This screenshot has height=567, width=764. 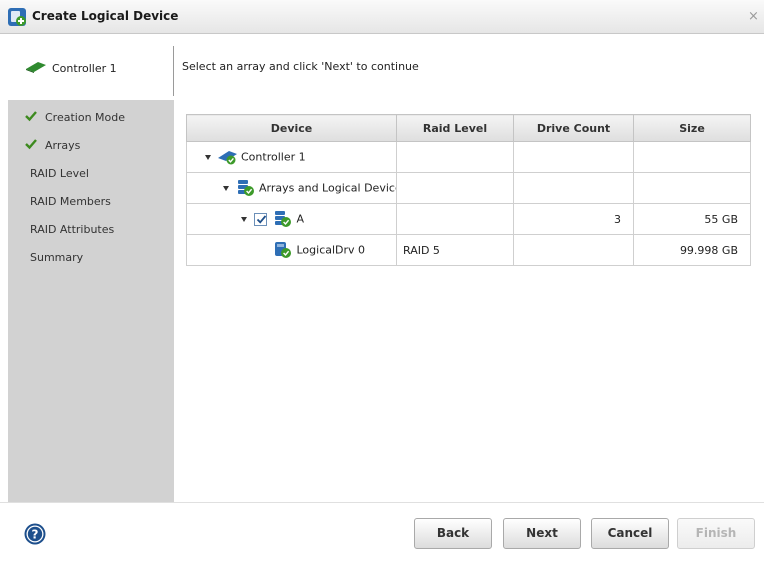 I want to click on array-icon, so click(x=283, y=219).